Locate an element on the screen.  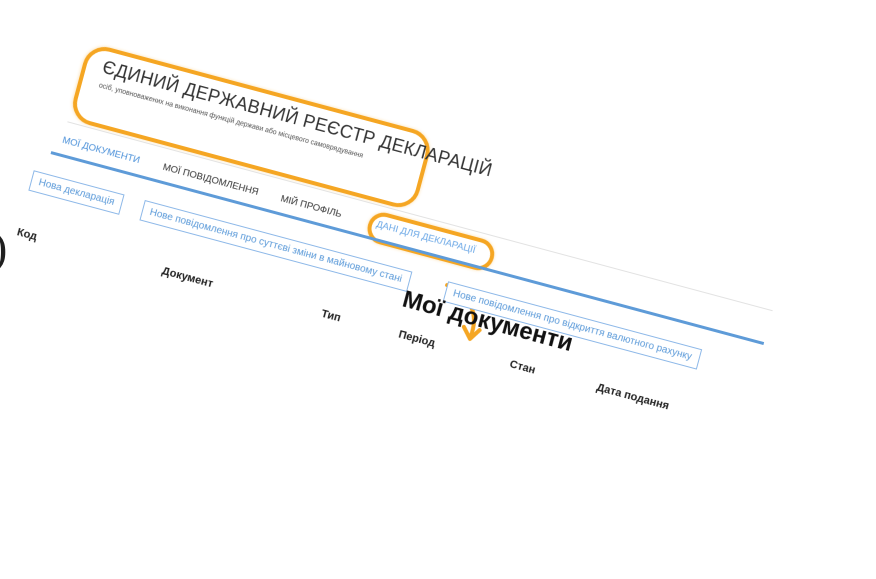
column-header-submission-date: Дата подання is located at coordinates (633, 397).